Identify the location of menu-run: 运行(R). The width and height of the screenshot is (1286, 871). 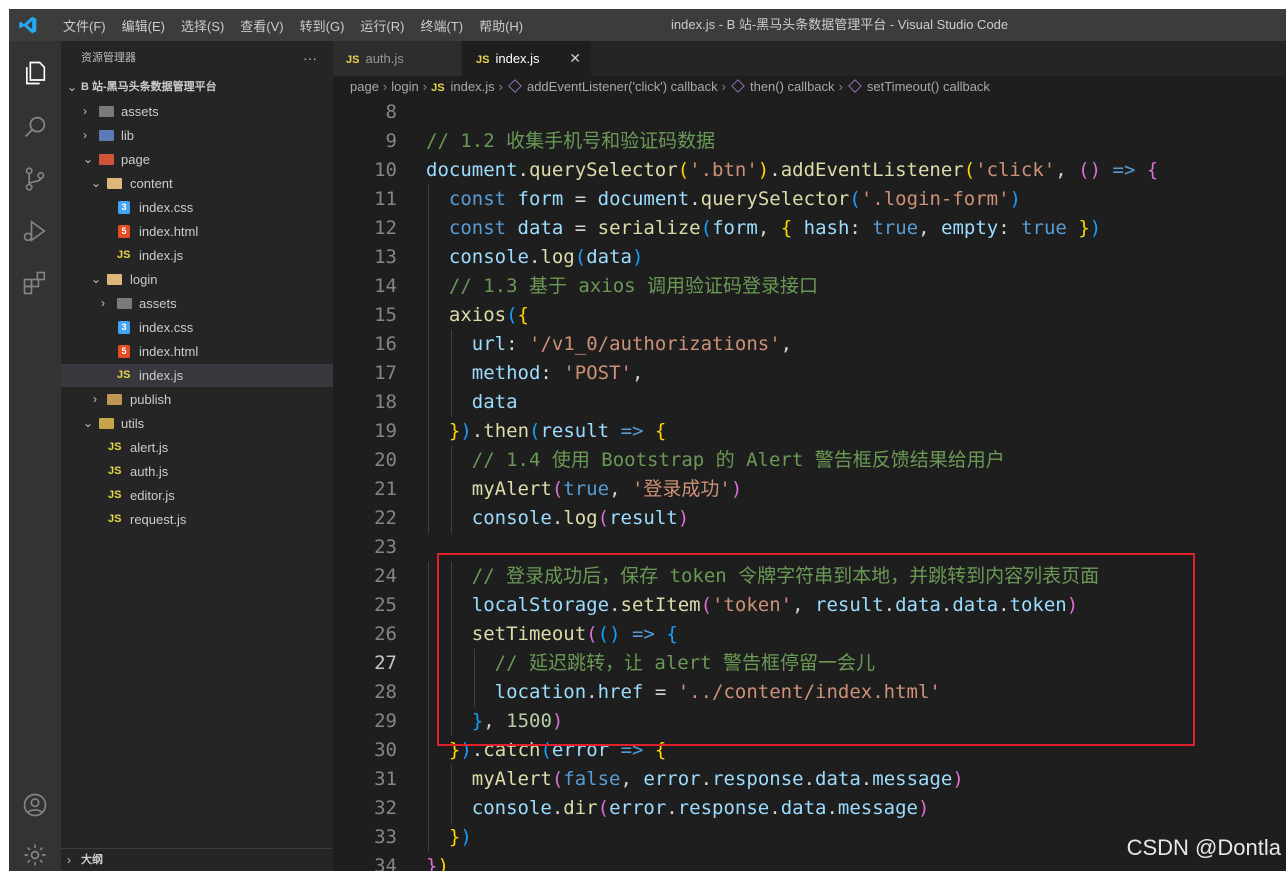
(382, 25).